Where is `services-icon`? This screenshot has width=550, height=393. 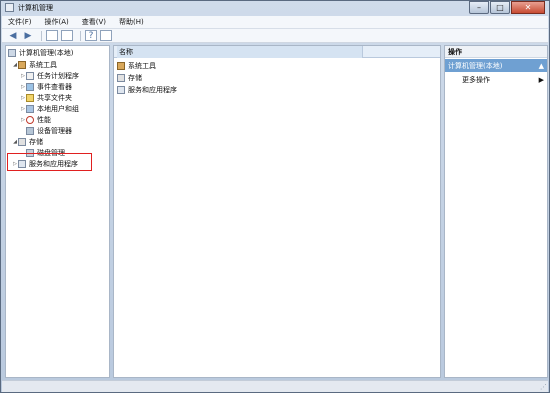 services-icon is located at coordinates (121, 90).